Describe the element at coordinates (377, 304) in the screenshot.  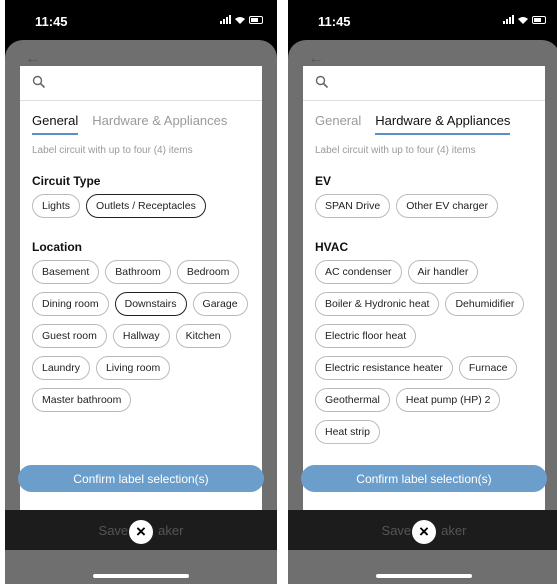
I see `label-chip: Boiler & Hydronic heat` at that location.